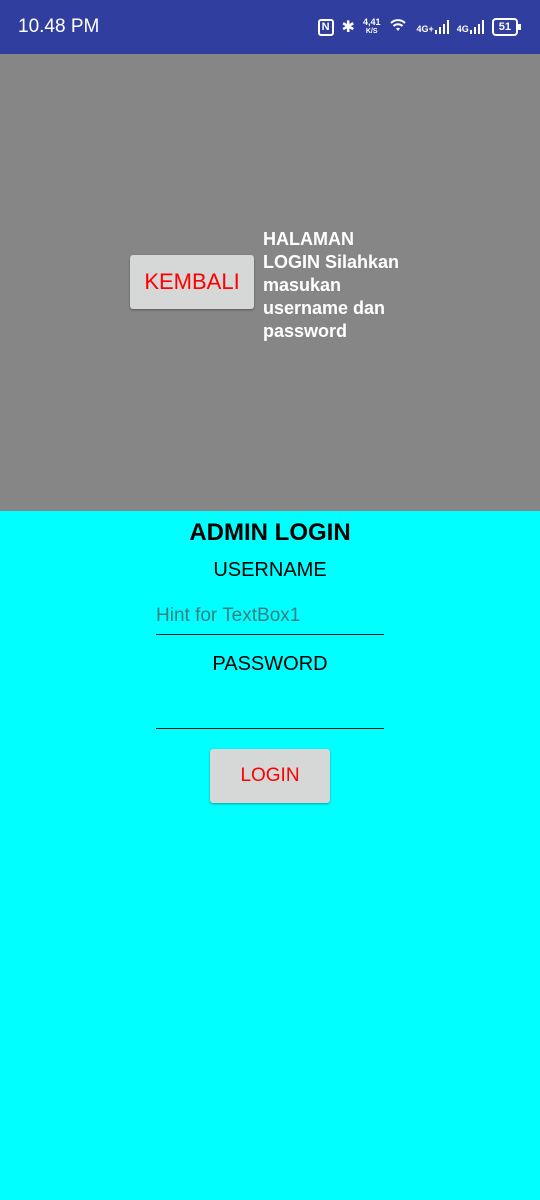  I want to click on signal1-label: 4G+, so click(425, 29).